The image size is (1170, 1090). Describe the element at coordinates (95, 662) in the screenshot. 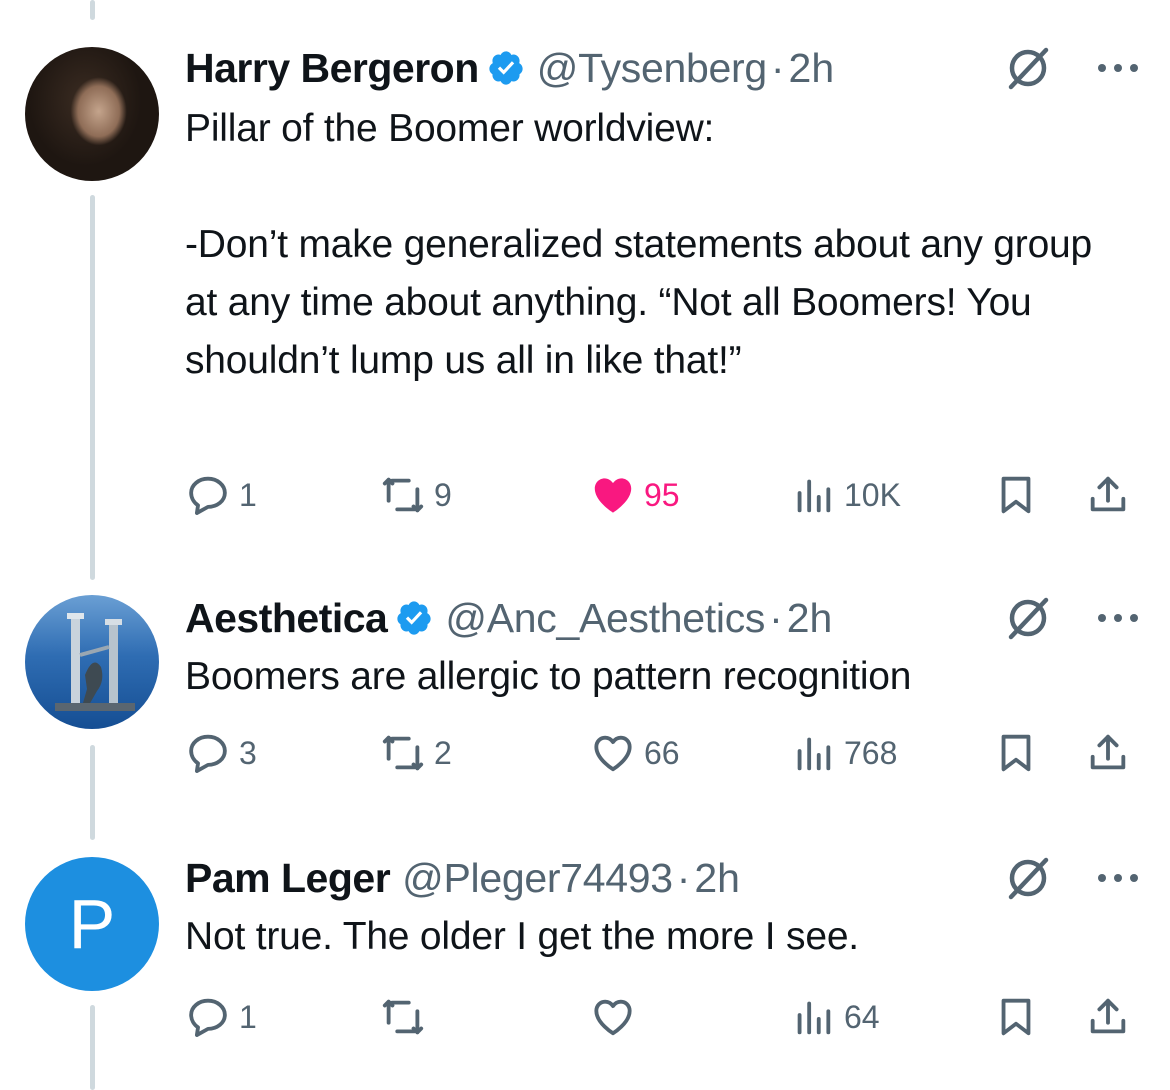

I see `statue-columns-image` at that location.